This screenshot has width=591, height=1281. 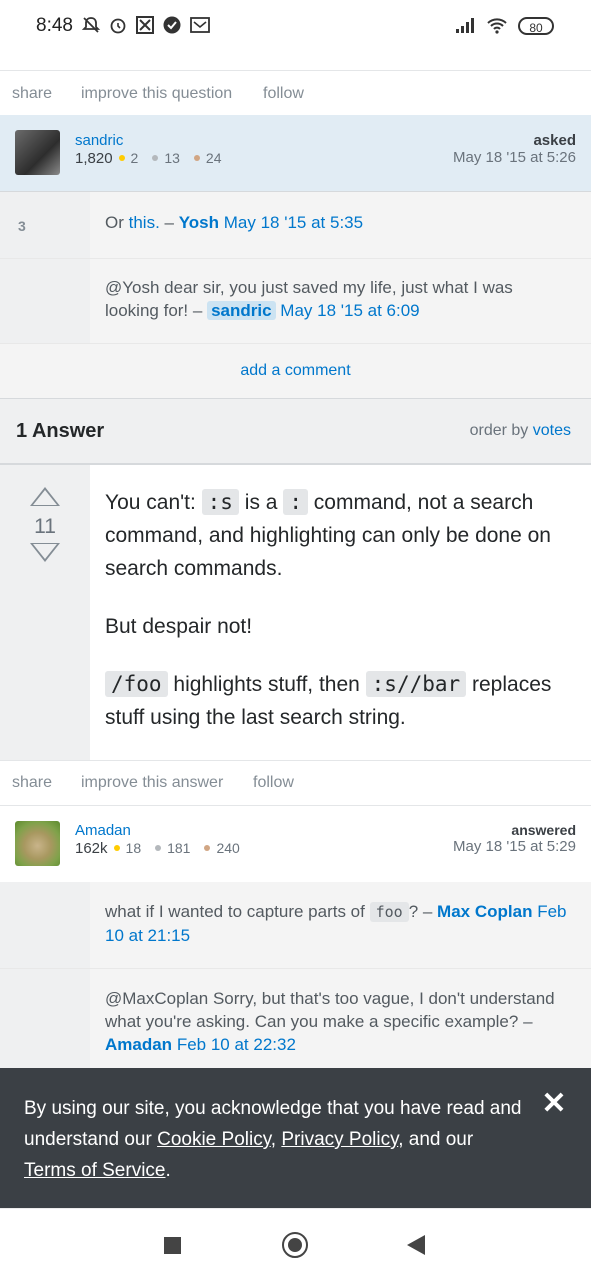 What do you see at coordinates (22, 226) in the screenshot?
I see `comment-score: 3` at bounding box center [22, 226].